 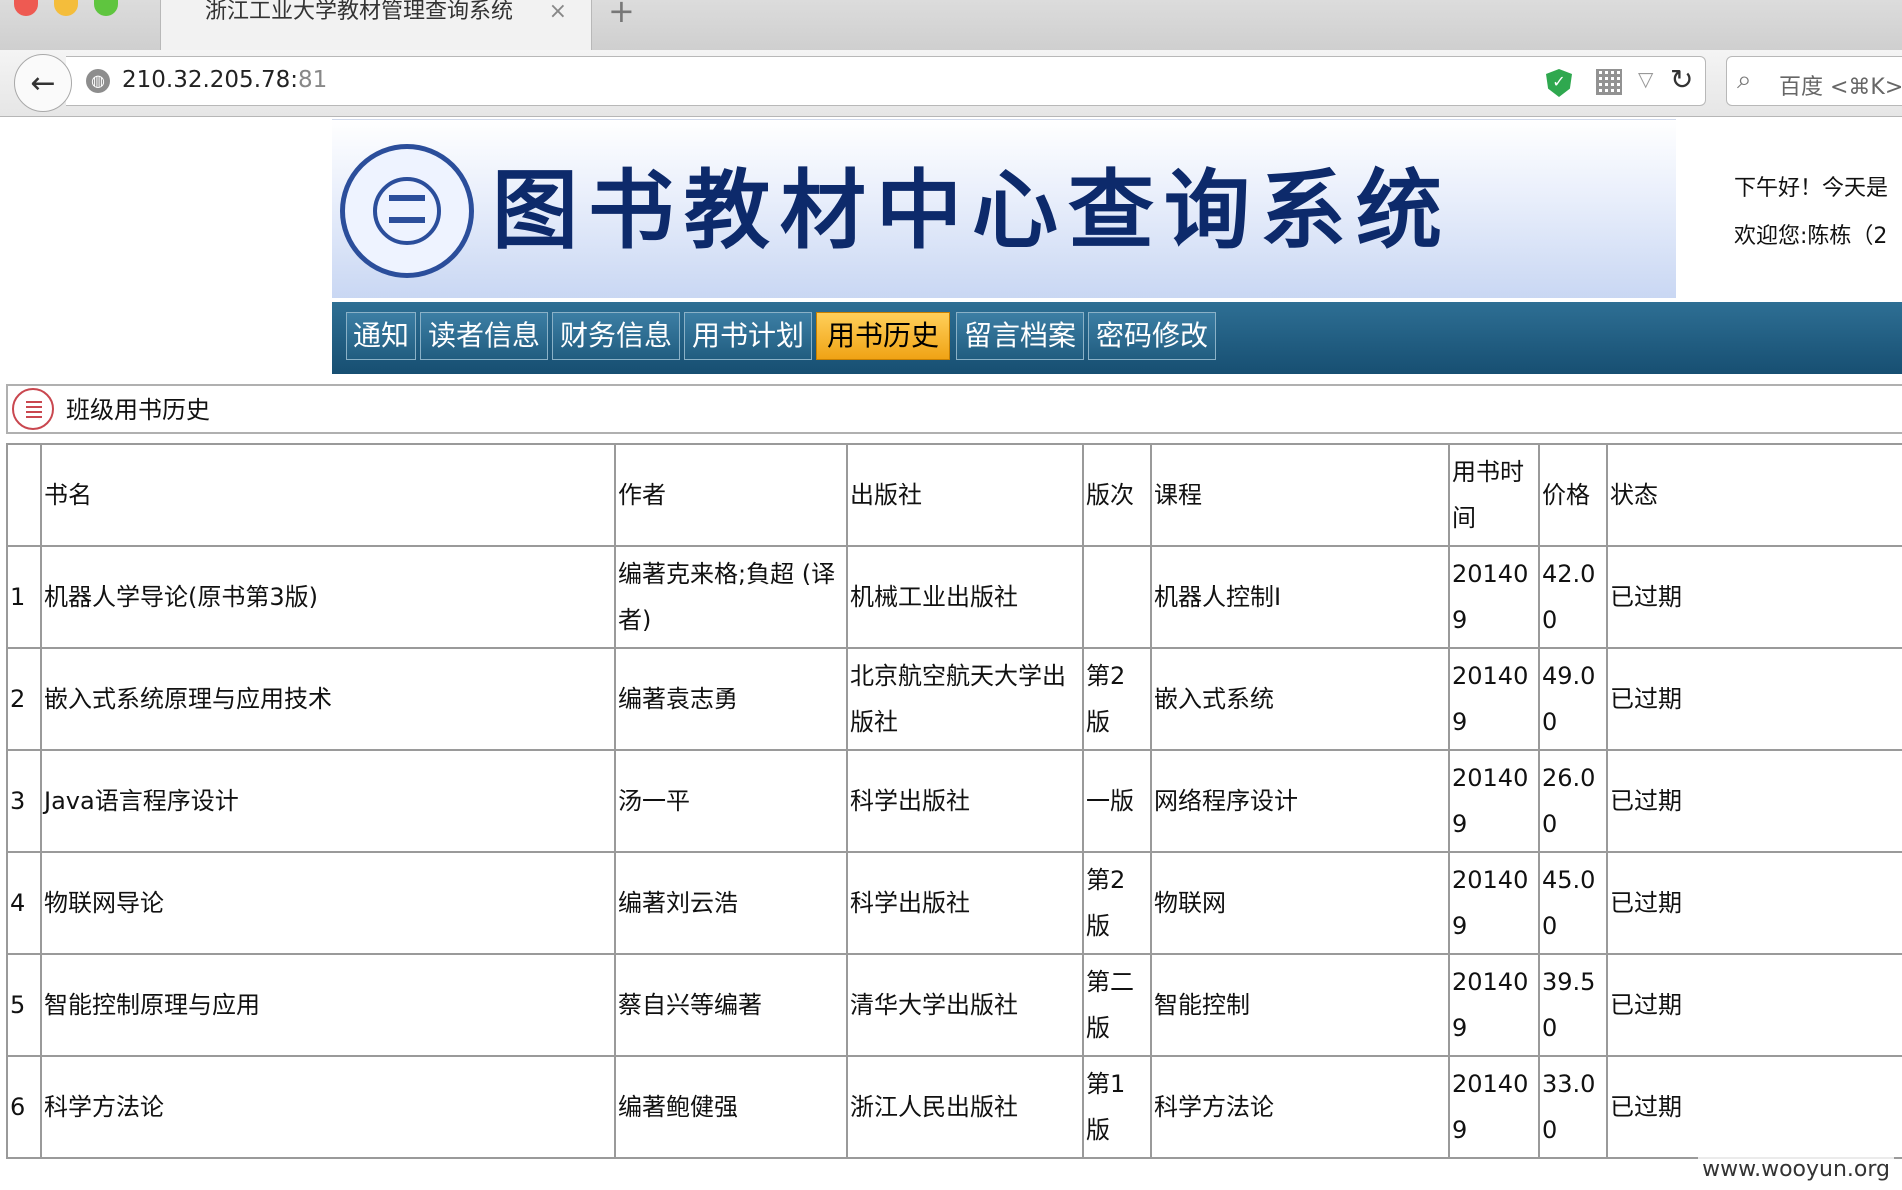 What do you see at coordinates (1573, 495) in the screenshot?
I see `column-header-price: 价格` at bounding box center [1573, 495].